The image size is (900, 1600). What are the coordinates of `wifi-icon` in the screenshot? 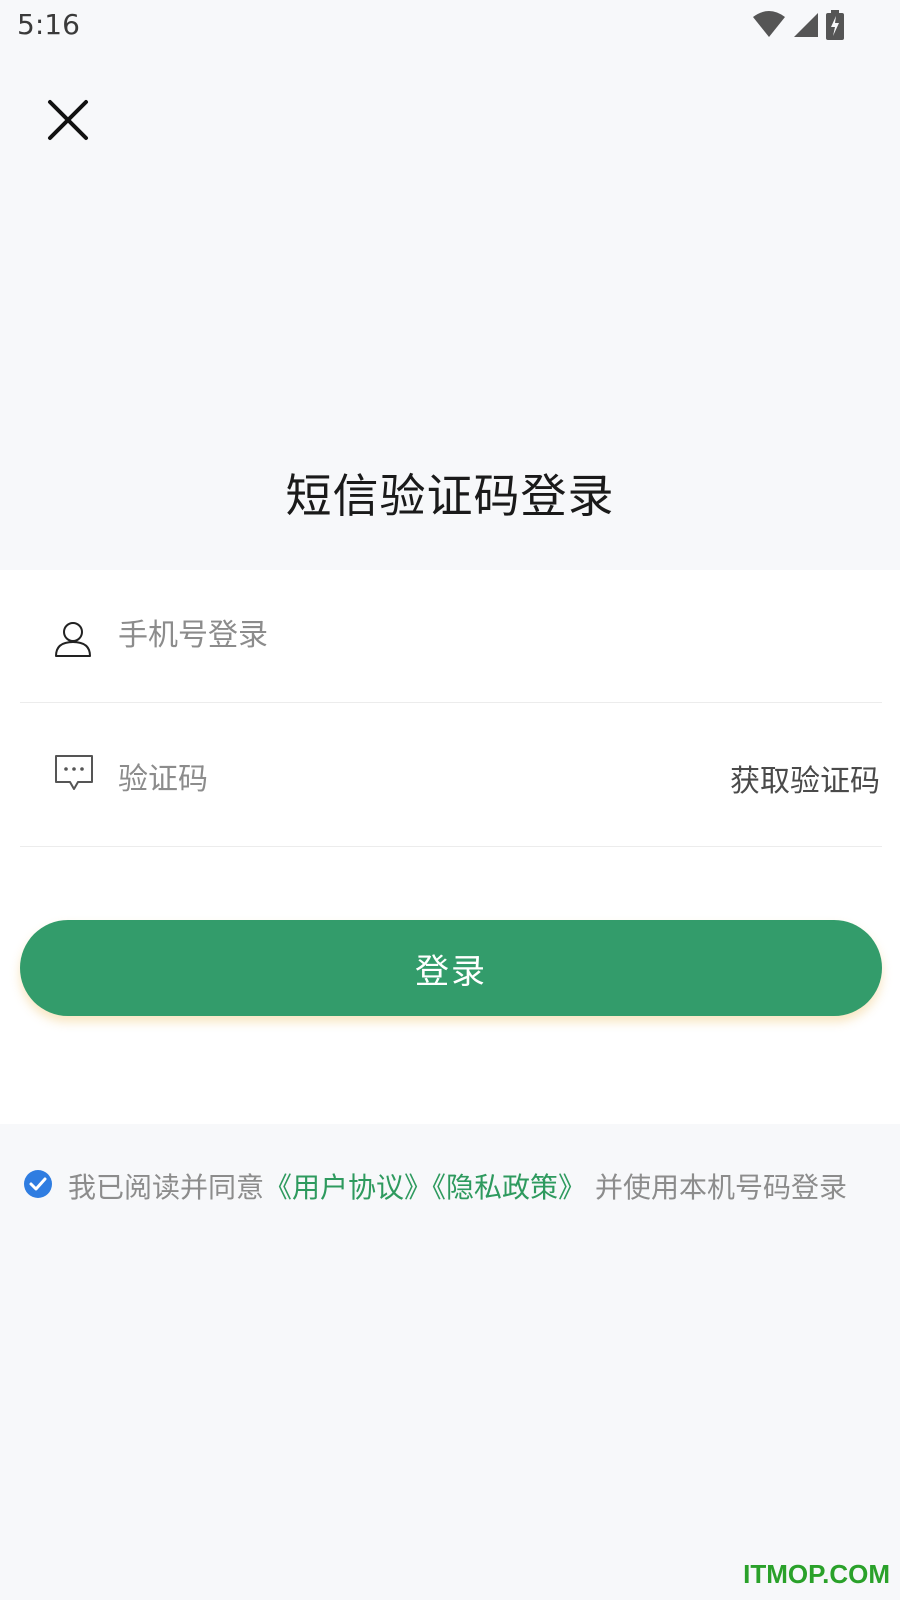 It's located at (769, 24).